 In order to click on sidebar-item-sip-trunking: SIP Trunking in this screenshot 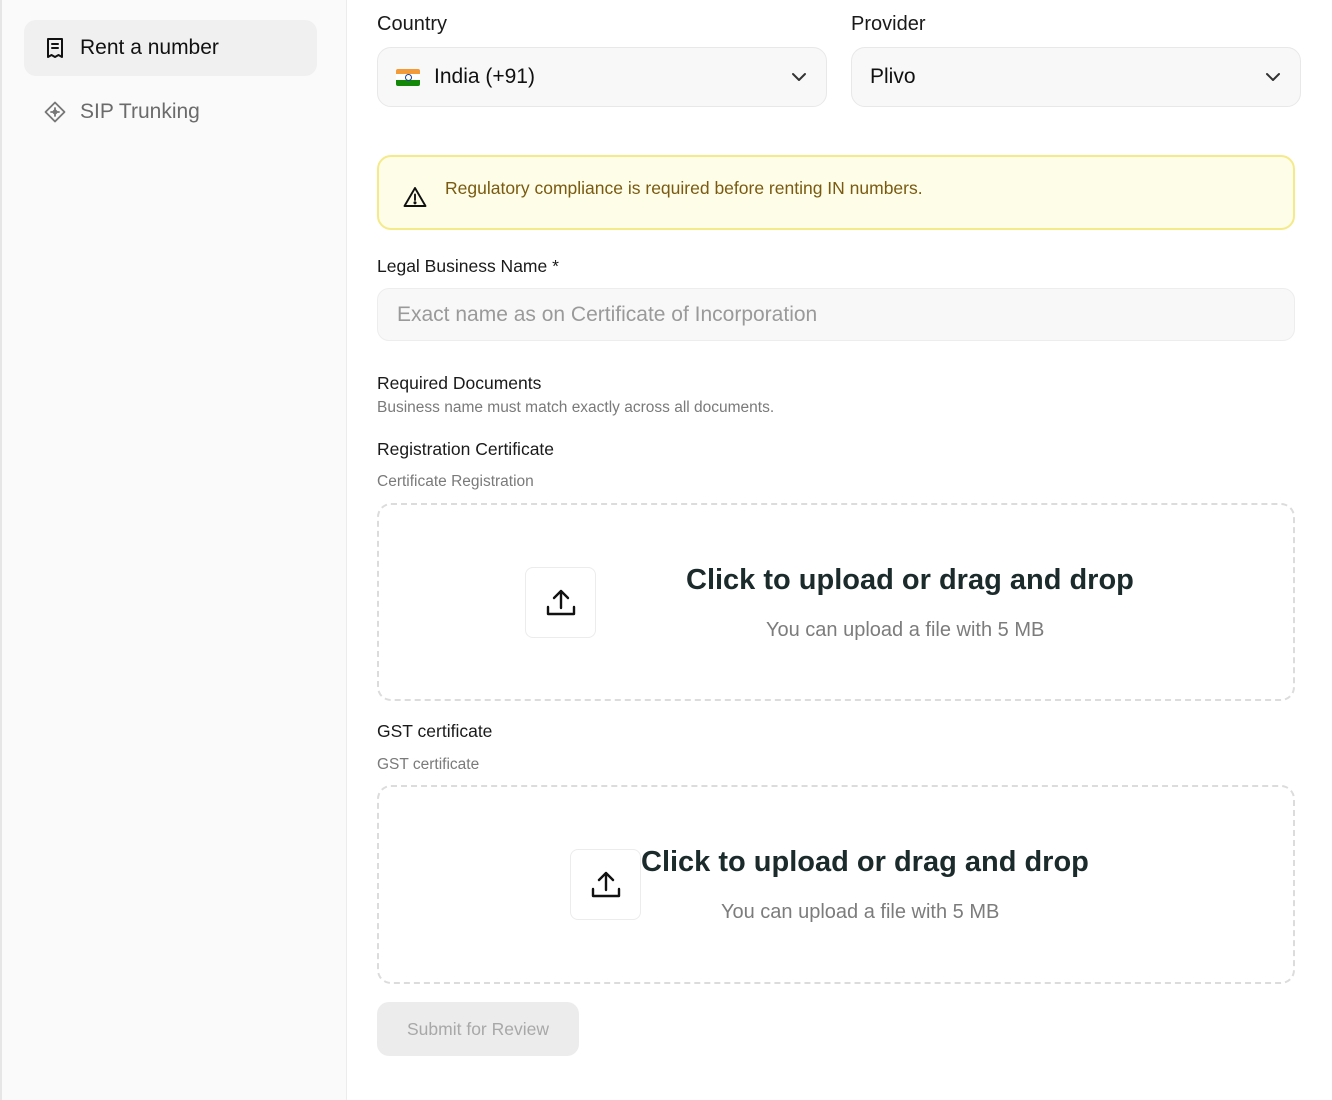, I will do `click(170, 112)`.